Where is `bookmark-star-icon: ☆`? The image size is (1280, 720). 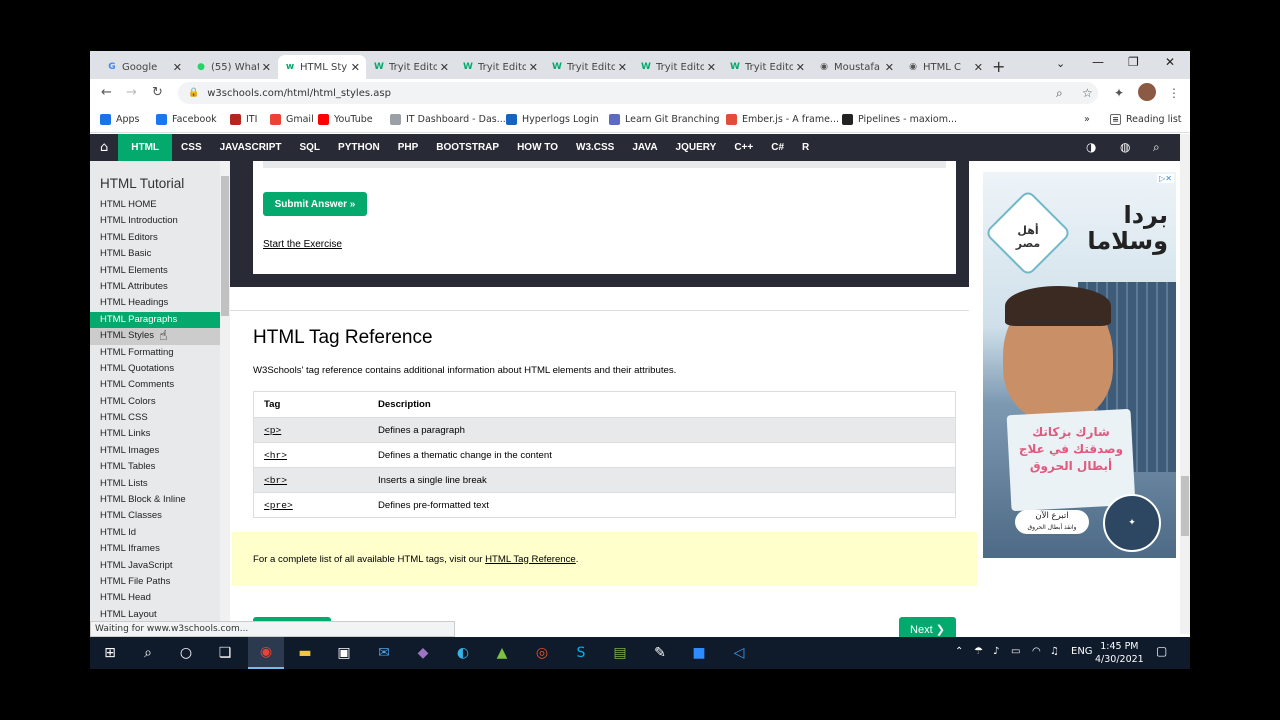 bookmark-star-icon: ☆ is located at coordinates (1087, 93).